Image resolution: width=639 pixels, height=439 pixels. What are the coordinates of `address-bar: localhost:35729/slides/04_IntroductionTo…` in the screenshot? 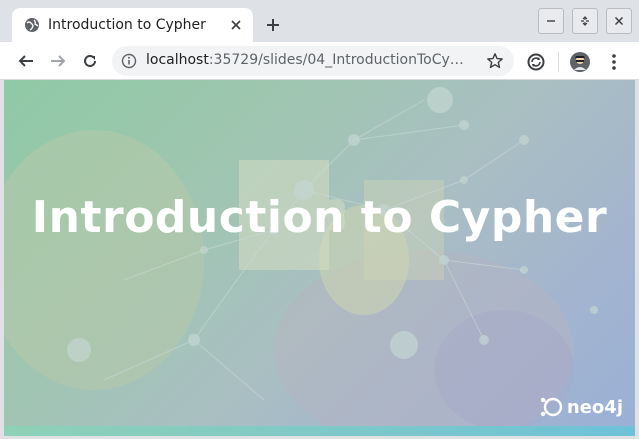 It's located at (313, 61).